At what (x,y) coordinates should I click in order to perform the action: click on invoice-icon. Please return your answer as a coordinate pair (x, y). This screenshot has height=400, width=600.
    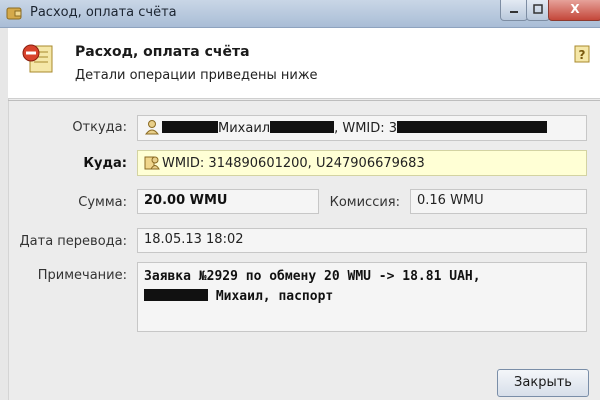
    Looking at the image, I should click on (37, 58).